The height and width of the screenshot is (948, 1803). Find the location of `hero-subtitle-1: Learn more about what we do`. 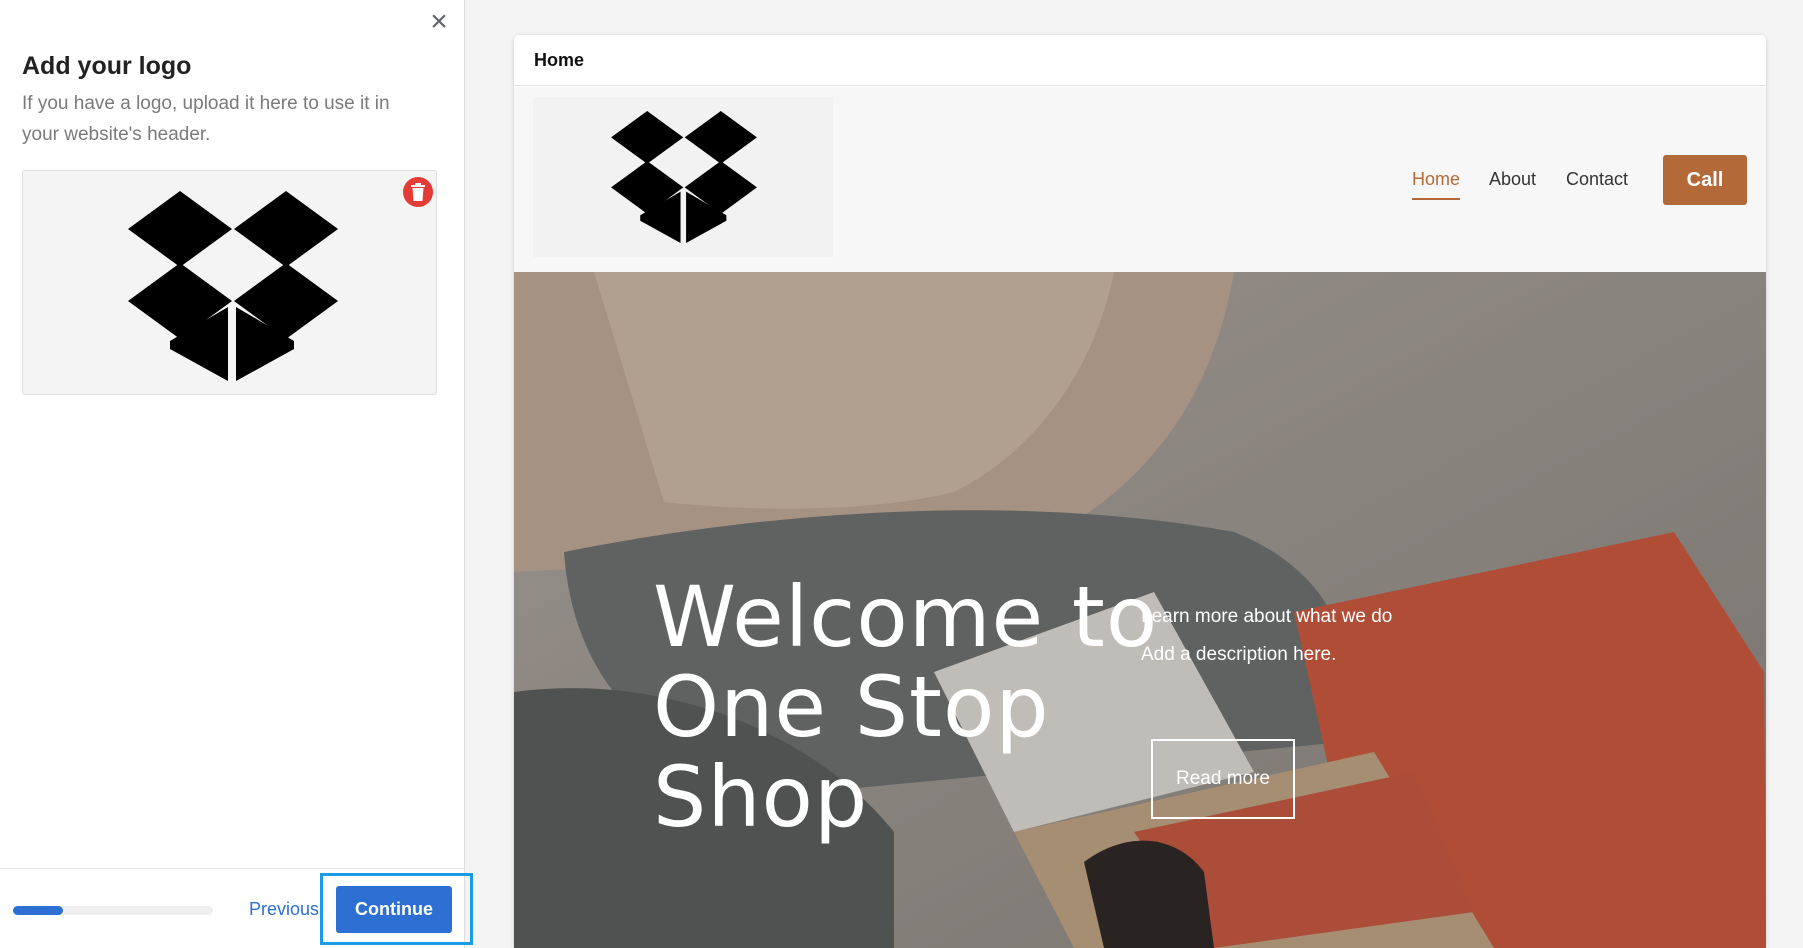

hero-subtitle-1: Learn more about what we do is located at coordinates (1267, 616).